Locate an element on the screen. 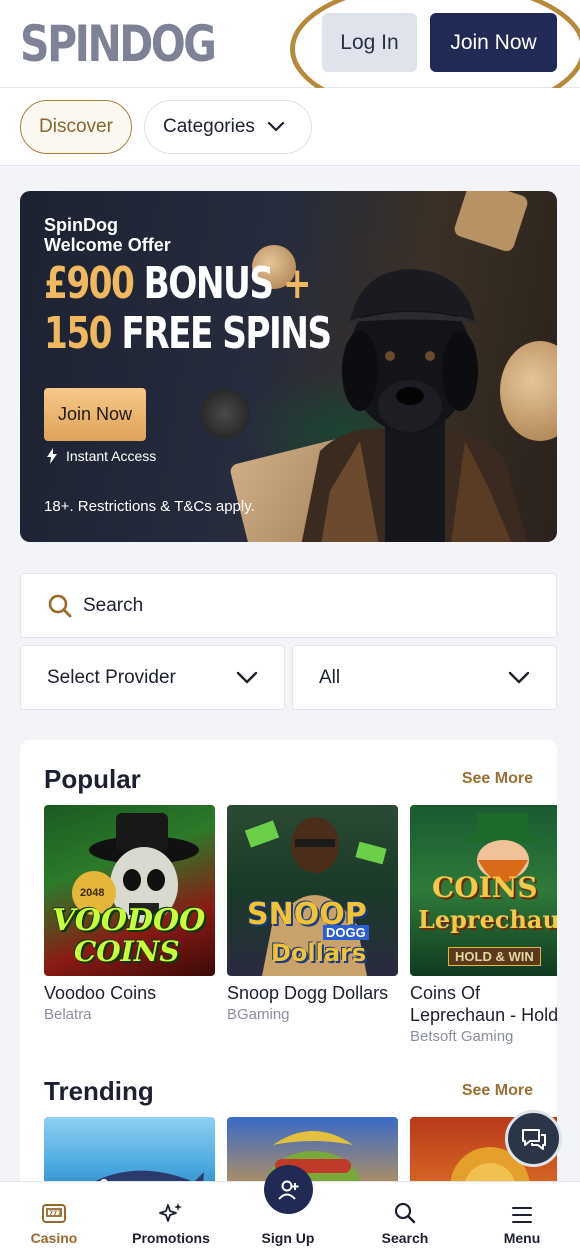  slot-machine-icon: 777 is located at coordinates (54, 1213).